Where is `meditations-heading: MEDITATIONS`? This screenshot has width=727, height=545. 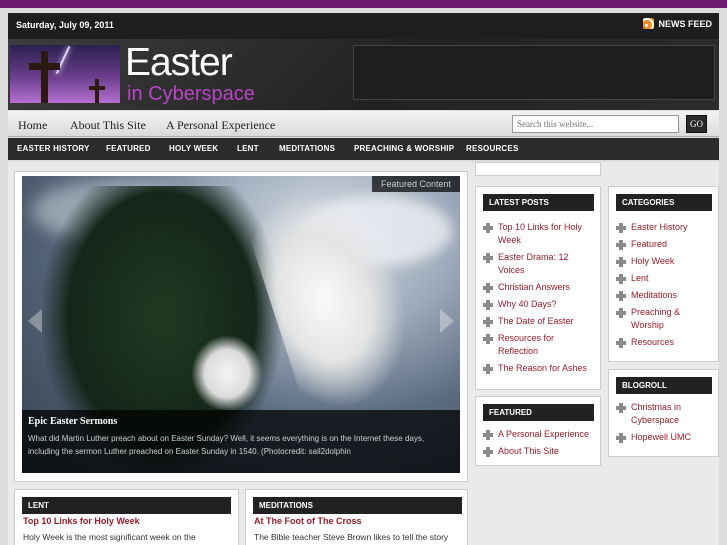
meditations-heading: MEDITATIONS is located at coordinates (357, 505).